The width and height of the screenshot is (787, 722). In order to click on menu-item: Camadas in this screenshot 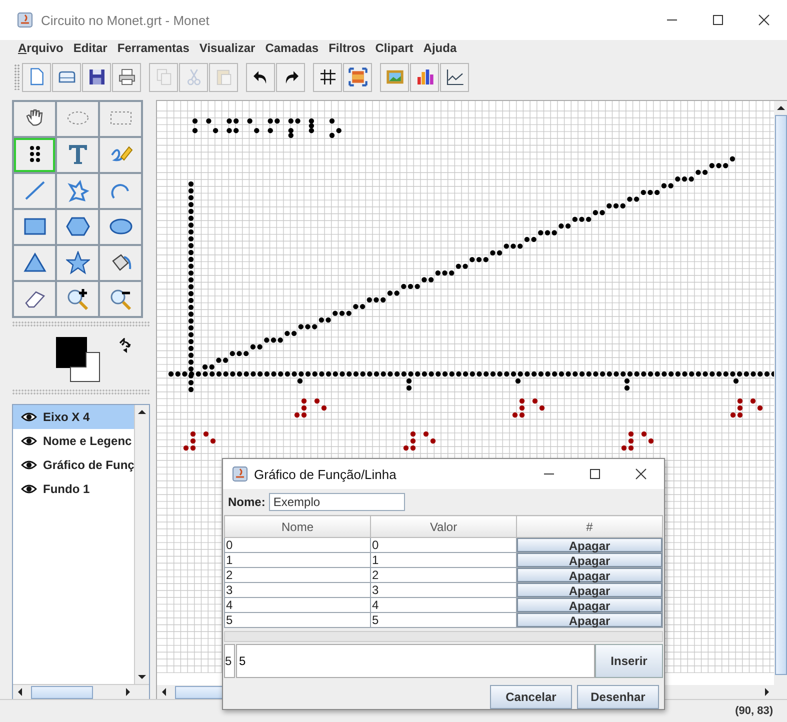, I will do `click(292, 48)`.